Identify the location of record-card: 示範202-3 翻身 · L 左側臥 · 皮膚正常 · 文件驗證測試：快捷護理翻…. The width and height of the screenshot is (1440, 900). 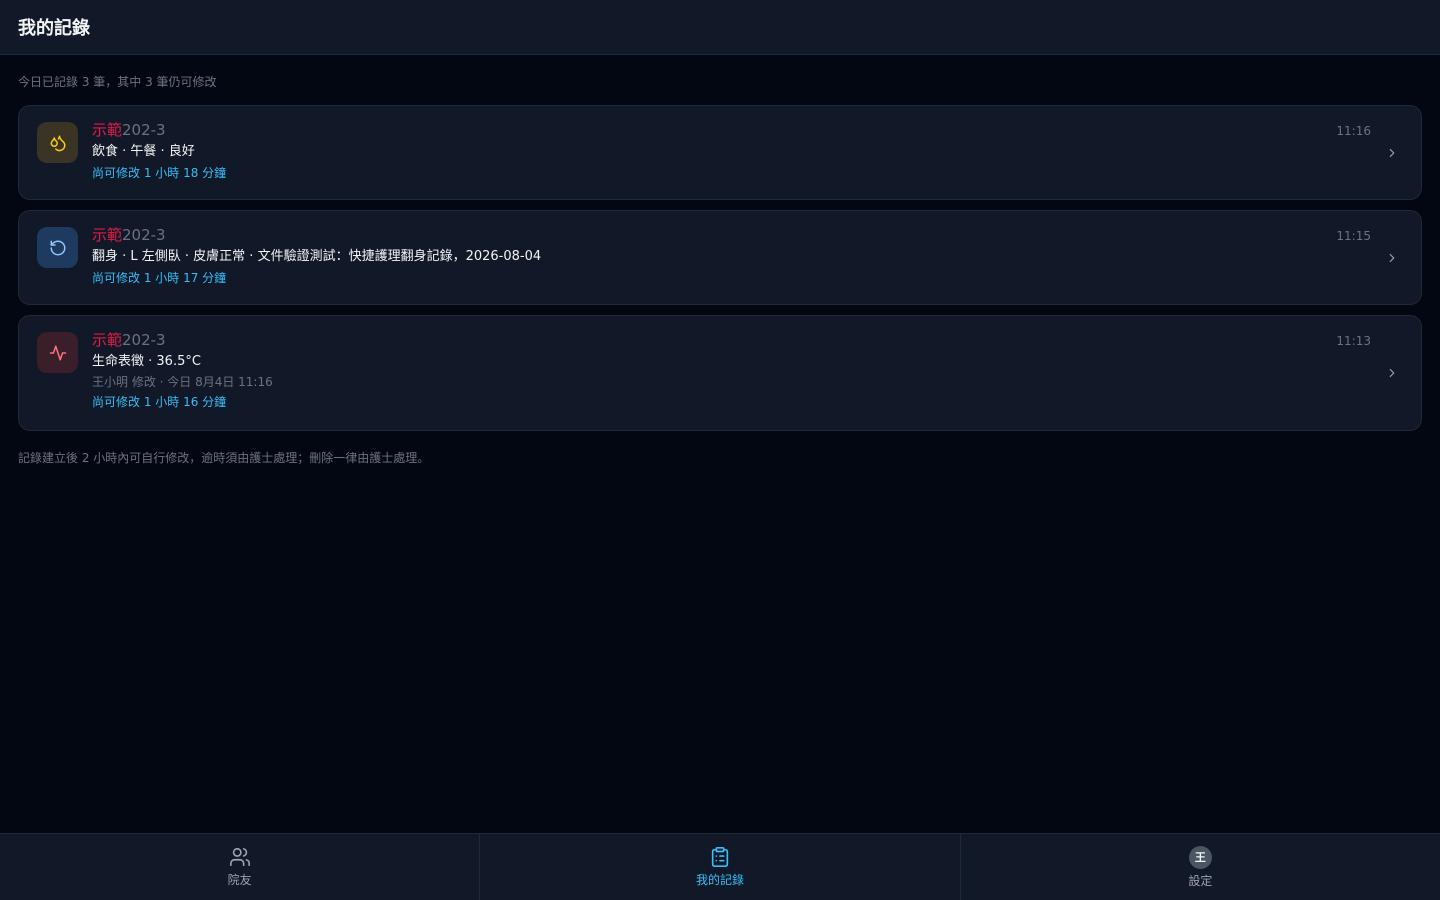
(720, 257).